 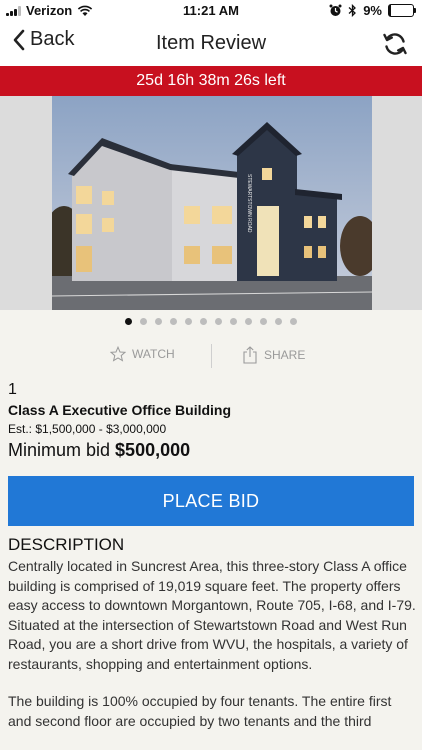 I want to click on share-button: SHARE, so click(x=273, y=355).